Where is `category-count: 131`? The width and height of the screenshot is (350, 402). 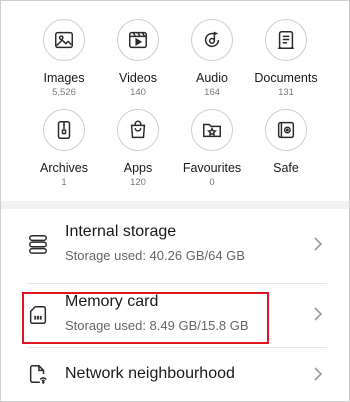 category-count: 131 is located at coordinates (286, 92).